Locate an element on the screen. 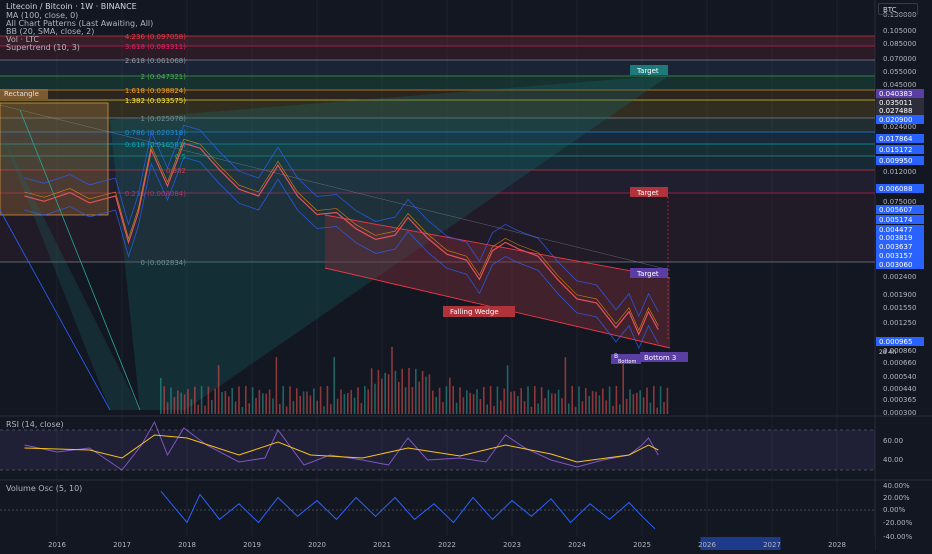 Image resolution: width=932 pixels, height=554 pixels. time-axis-tick: 2023 is located at coordinates (512, 545).